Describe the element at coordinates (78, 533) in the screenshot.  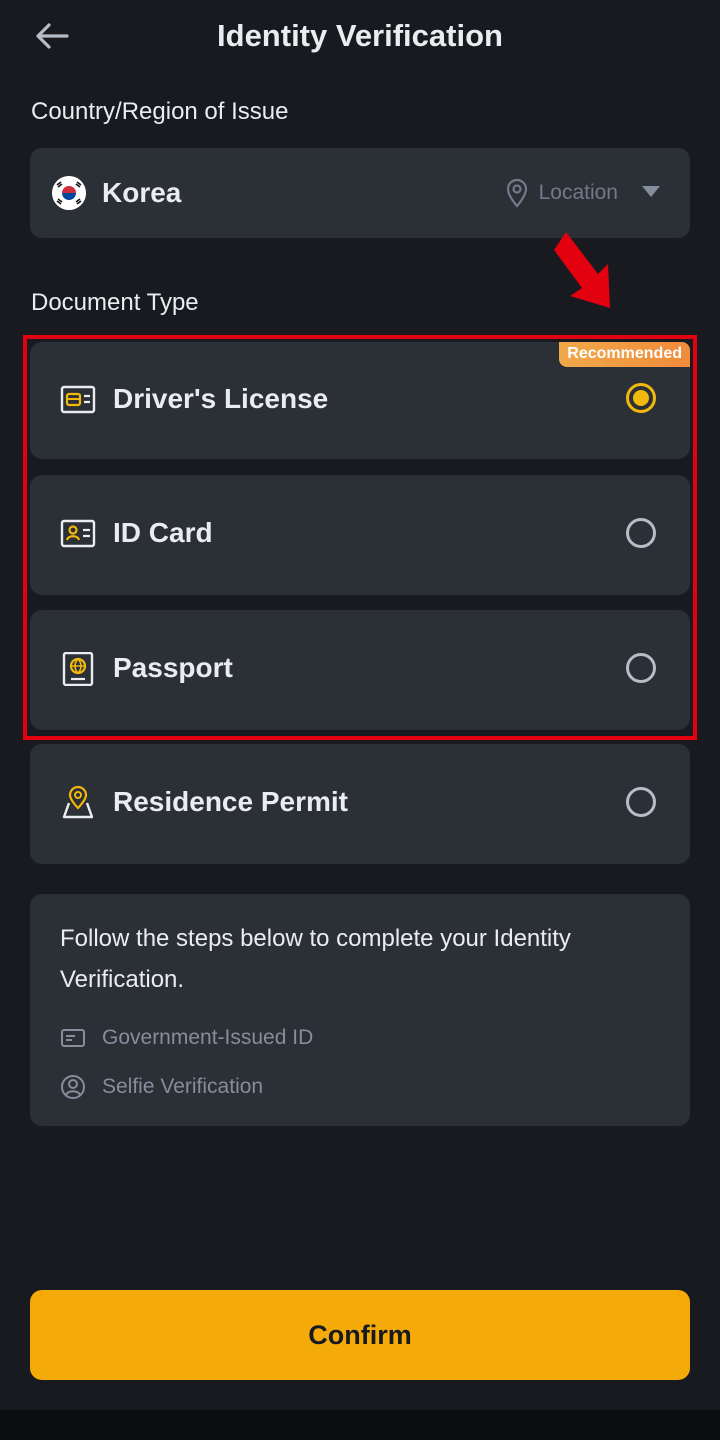
I see `id-card-icon` at that location.